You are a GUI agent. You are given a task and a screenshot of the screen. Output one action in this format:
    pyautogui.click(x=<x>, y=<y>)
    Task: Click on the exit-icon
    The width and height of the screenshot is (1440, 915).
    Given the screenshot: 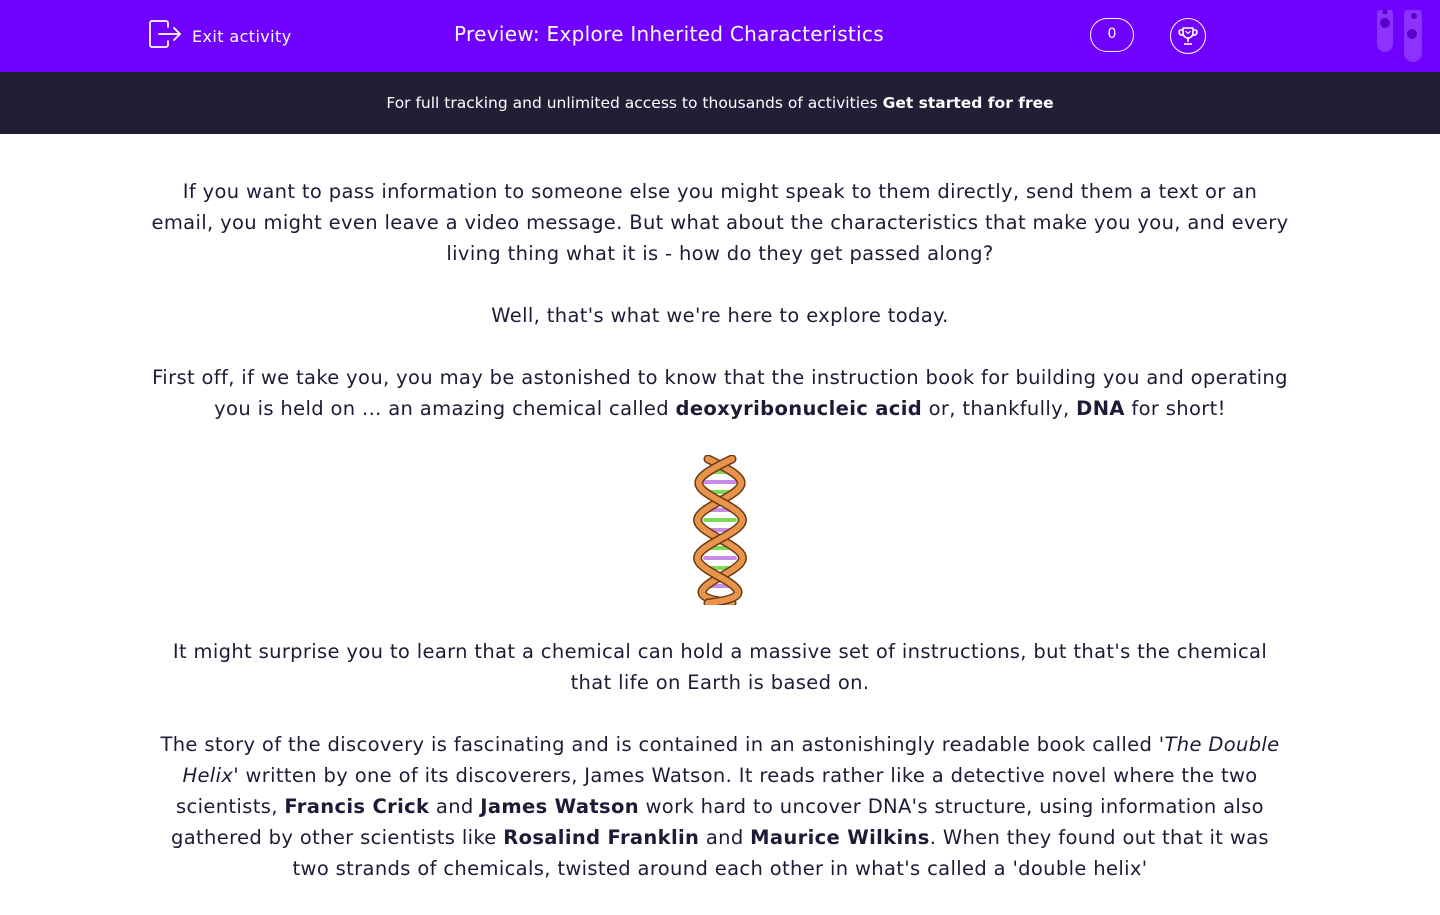 What is the action you would take?
    pyautogui.click(x=165, y=36)
    